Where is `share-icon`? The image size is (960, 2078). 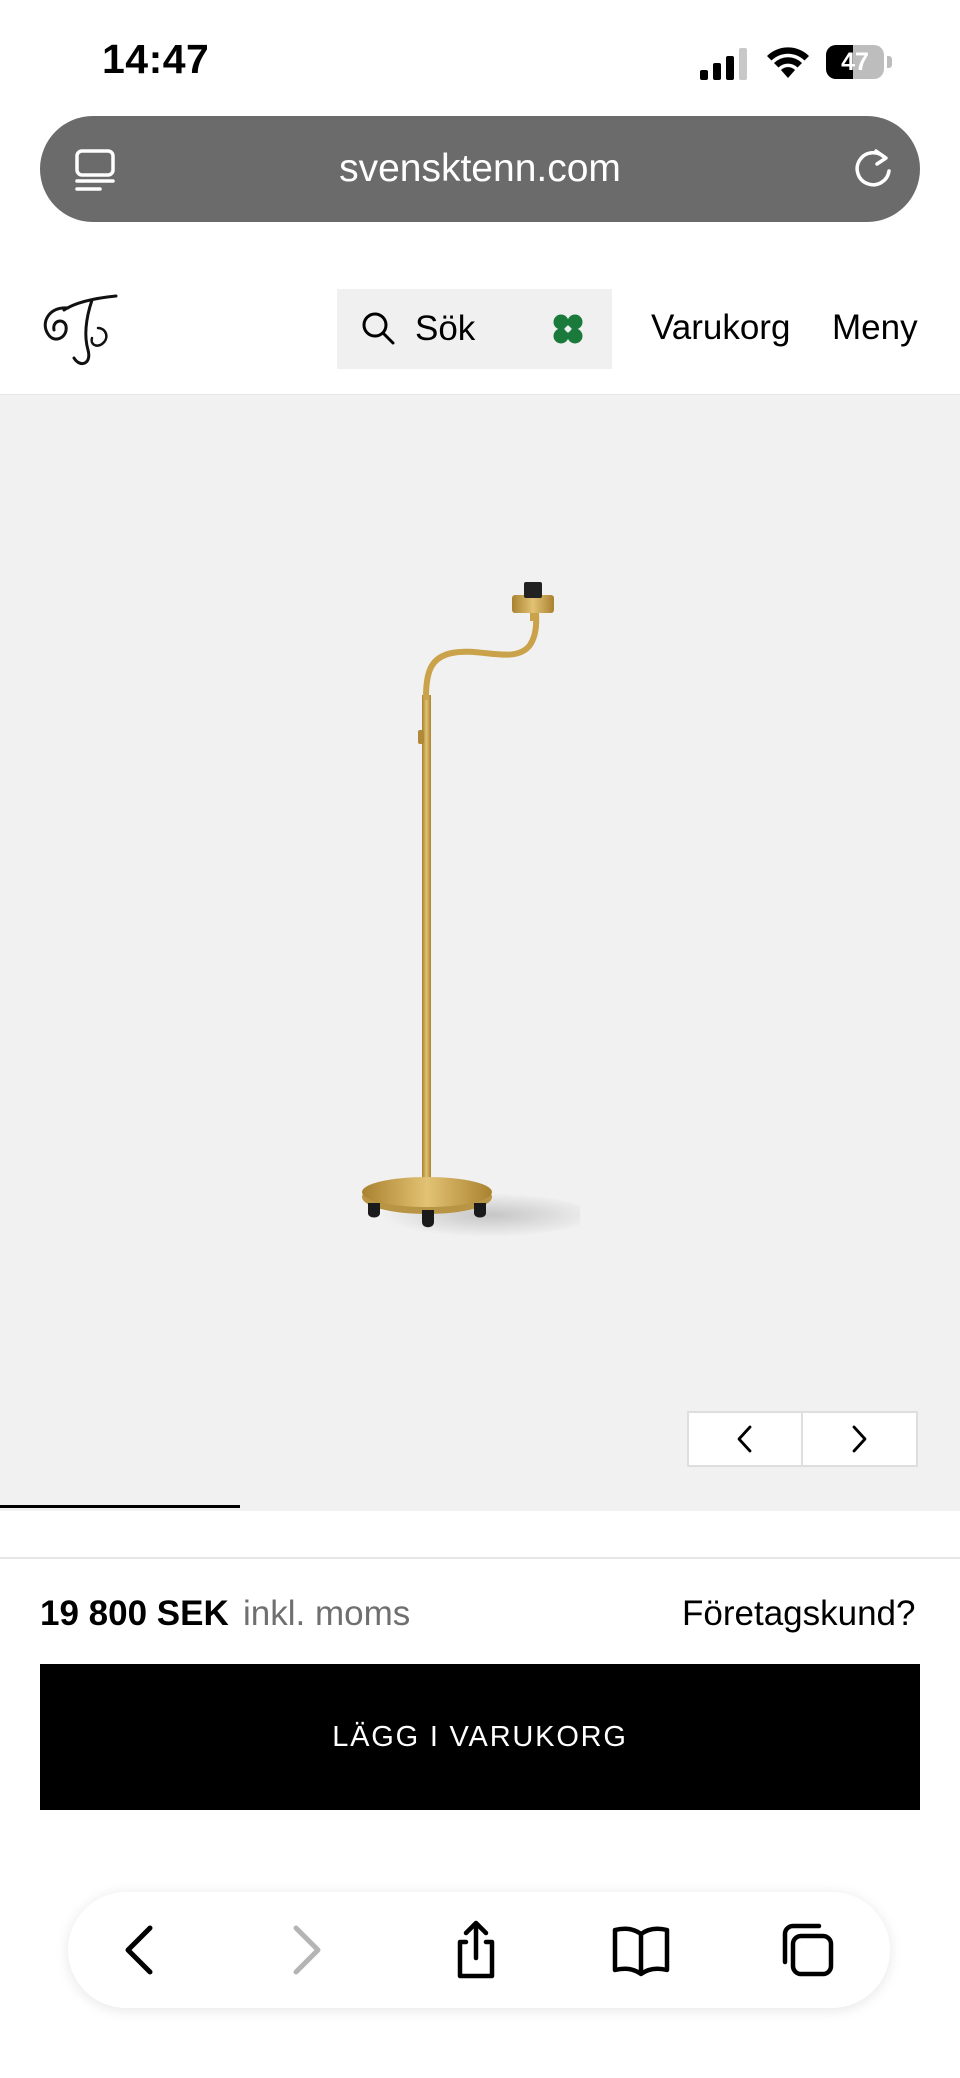 share-icon is located at coordinates (476, 1950).